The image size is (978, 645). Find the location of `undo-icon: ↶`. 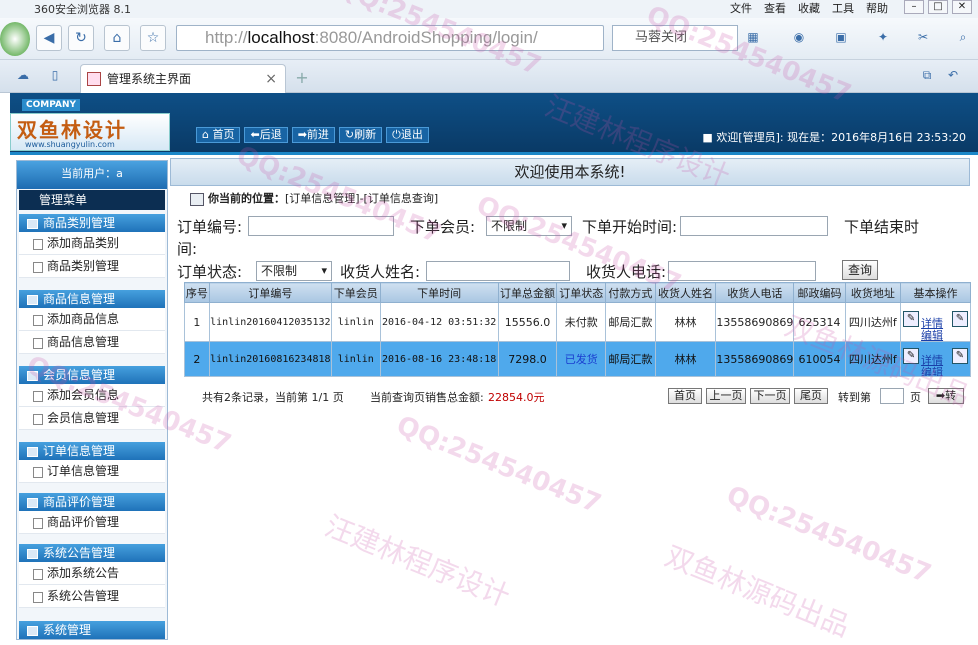

undo-icon: ↶ is located at coordinates (953, 75).